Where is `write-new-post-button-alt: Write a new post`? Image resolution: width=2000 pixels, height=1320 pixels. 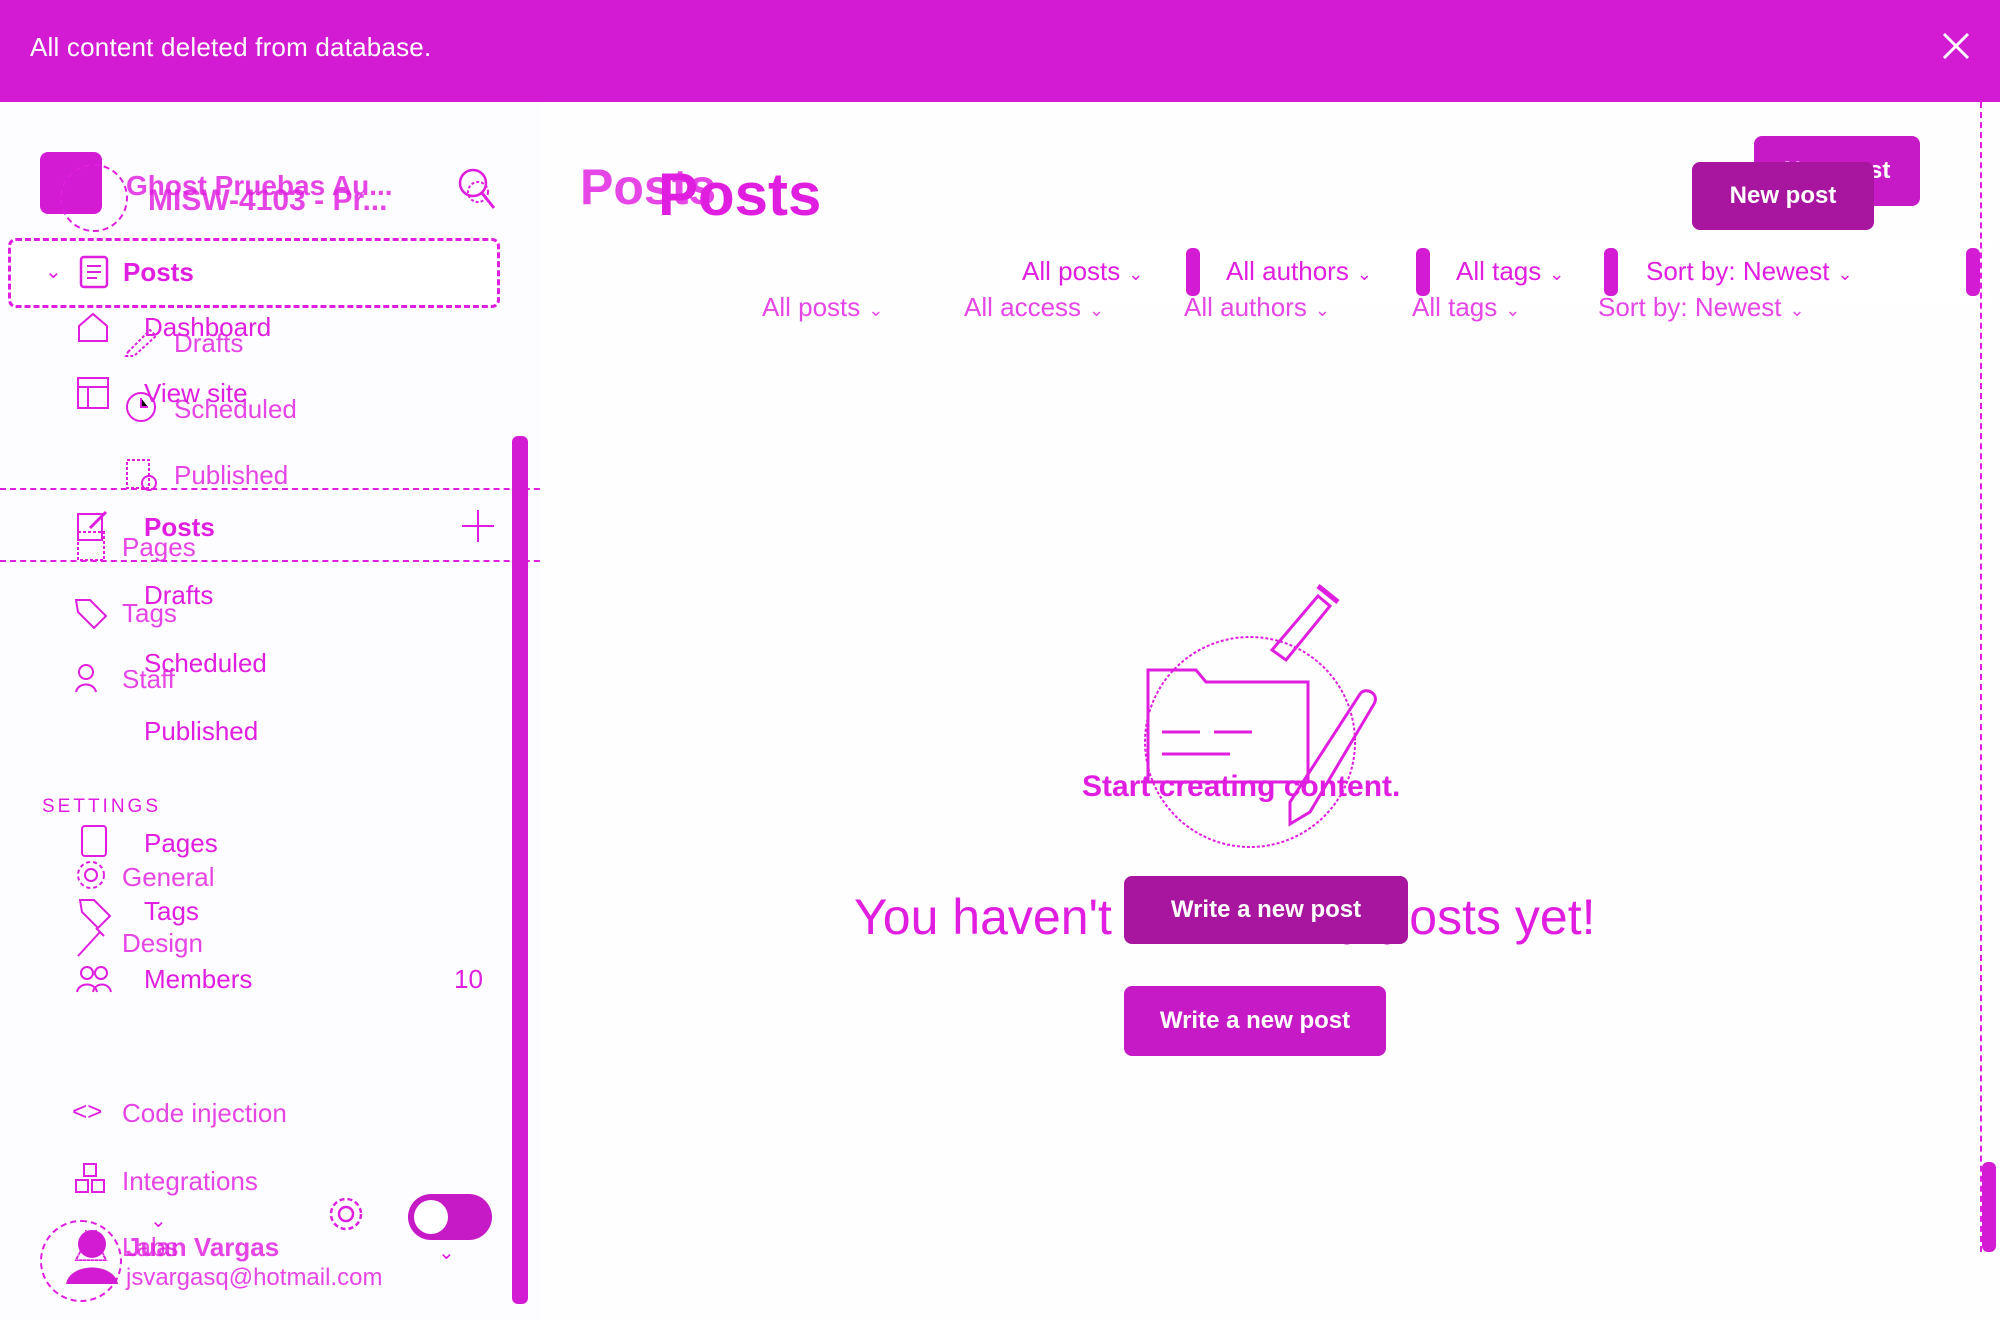 write-new-post-button-alt: Write a new post is located at coordinates (1266, 910).